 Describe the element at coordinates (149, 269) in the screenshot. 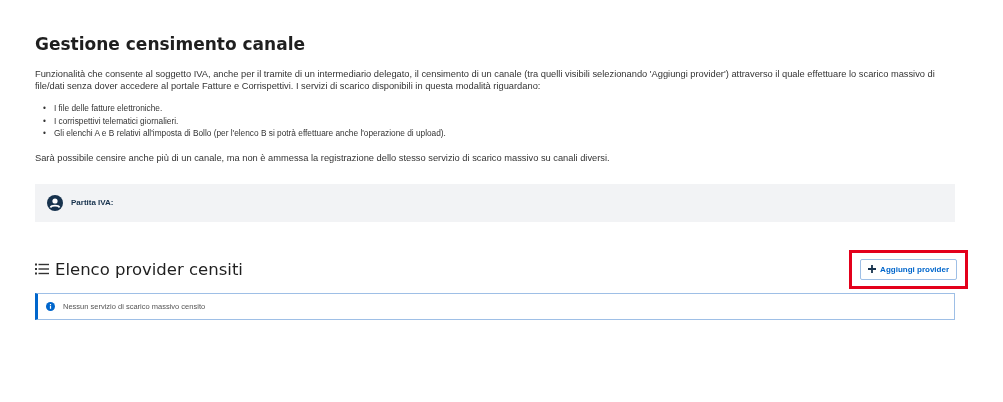

I see `section-heading: Elenco provider censiti` at that location.